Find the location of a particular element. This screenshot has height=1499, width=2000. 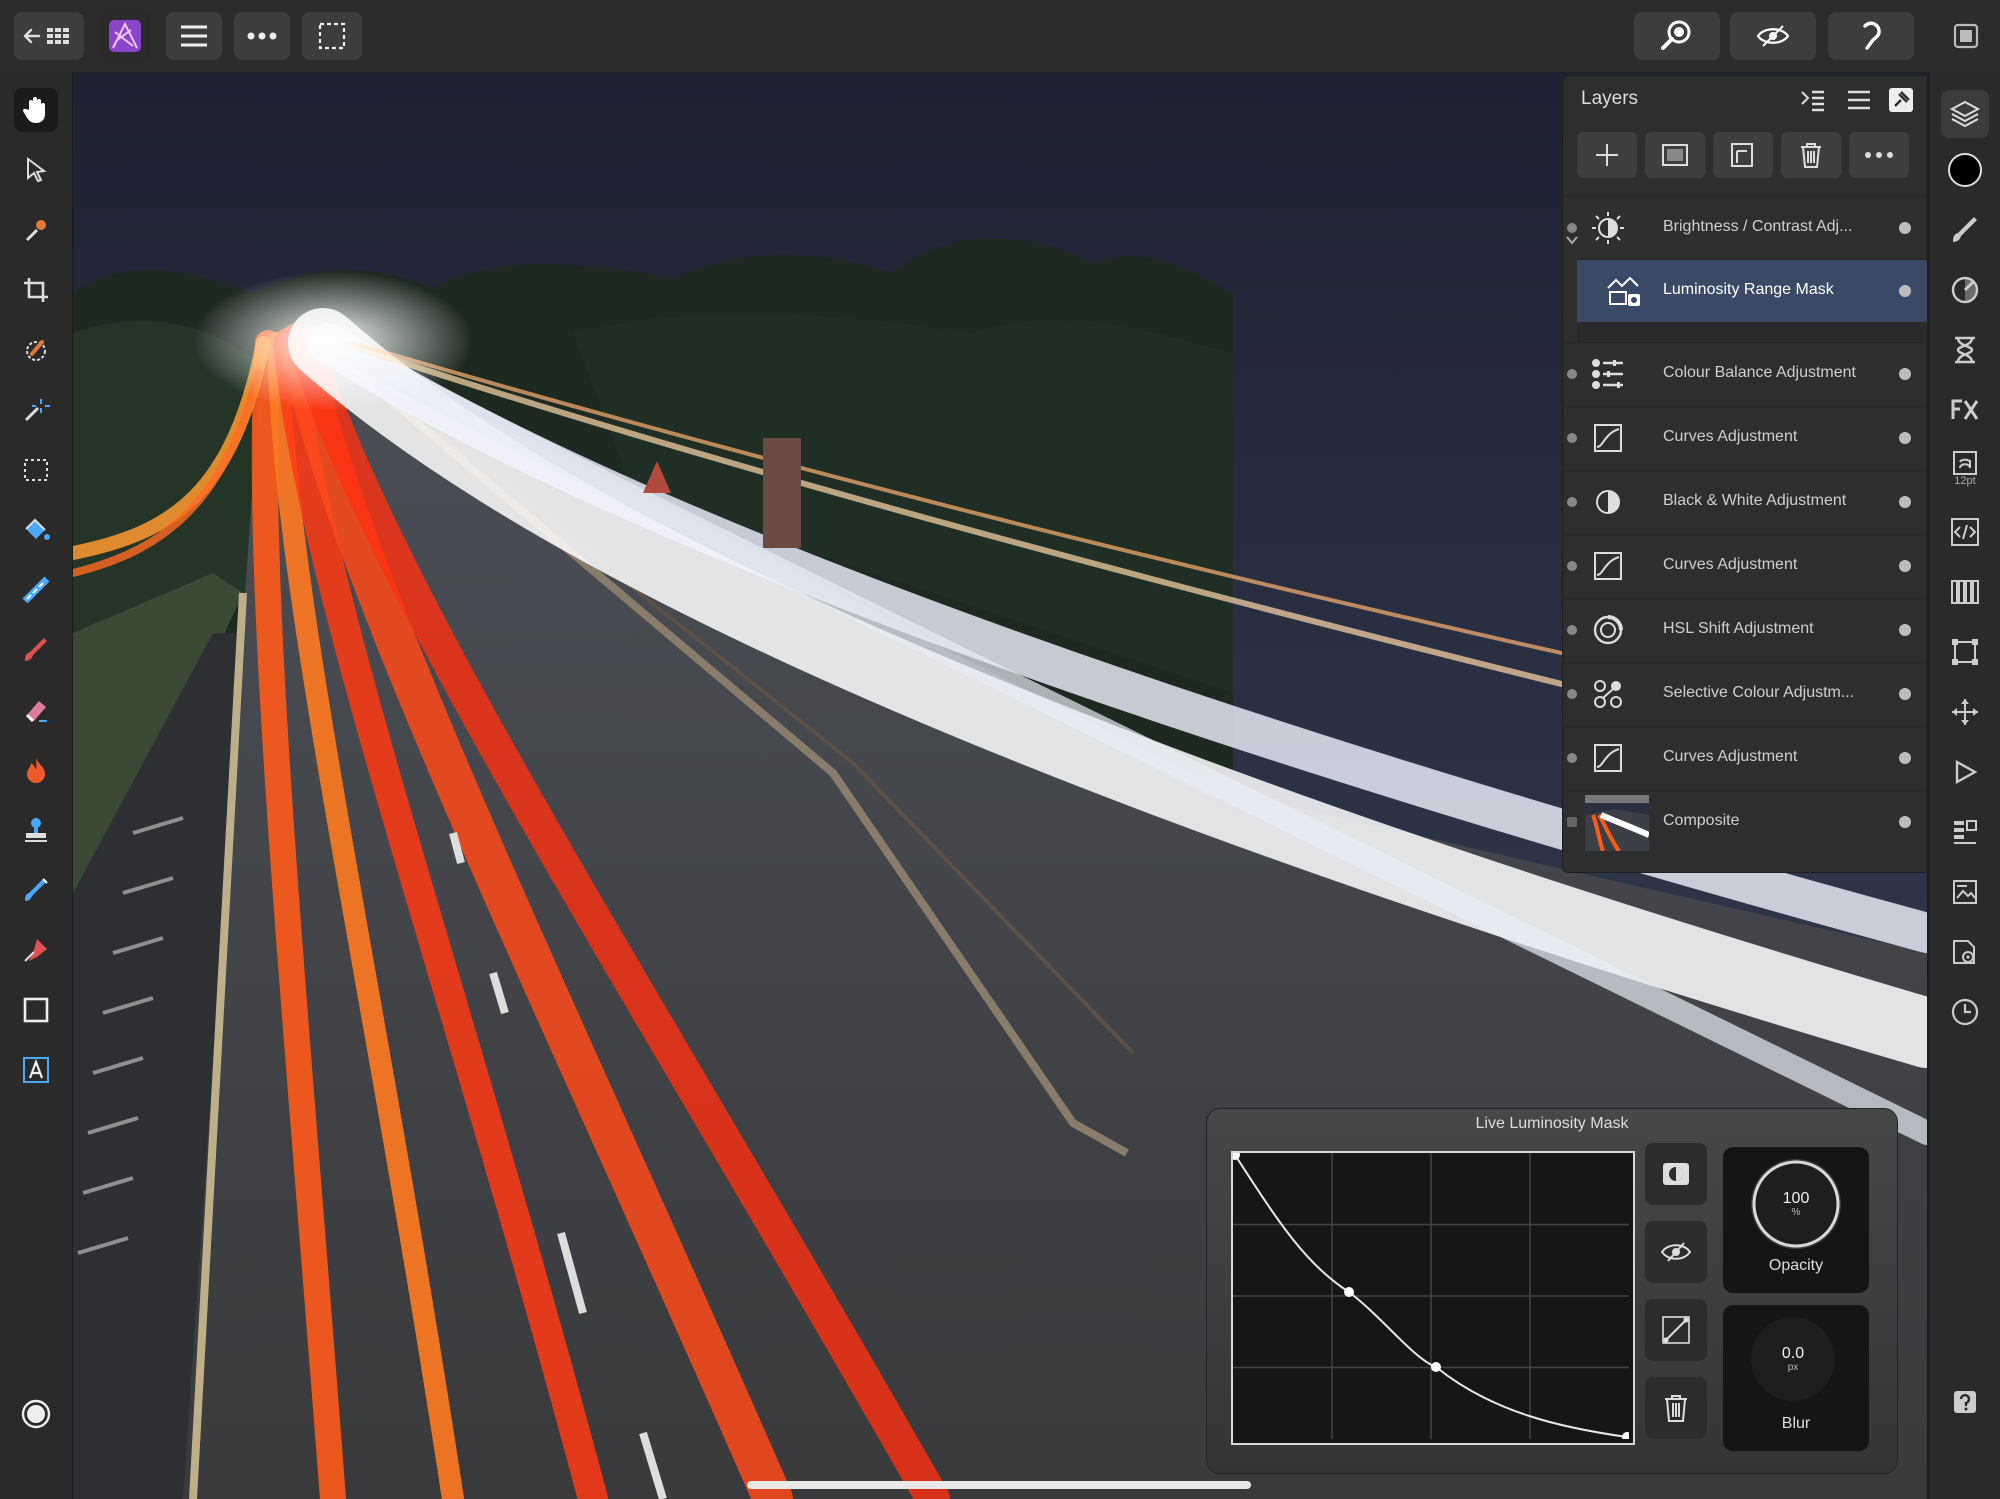

blur-control: 0.0 px Blur is located at coordinates (1796, 1378).